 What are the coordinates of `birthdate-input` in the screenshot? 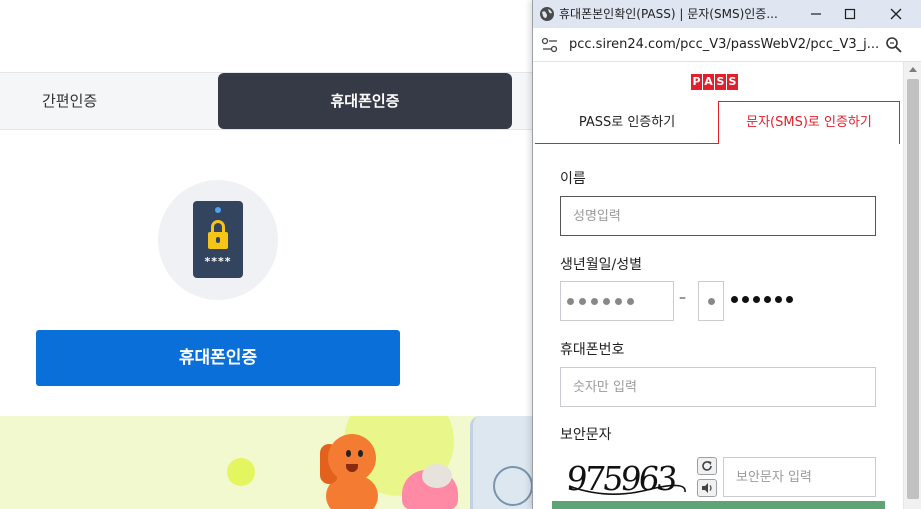 It's located at (617, 301).